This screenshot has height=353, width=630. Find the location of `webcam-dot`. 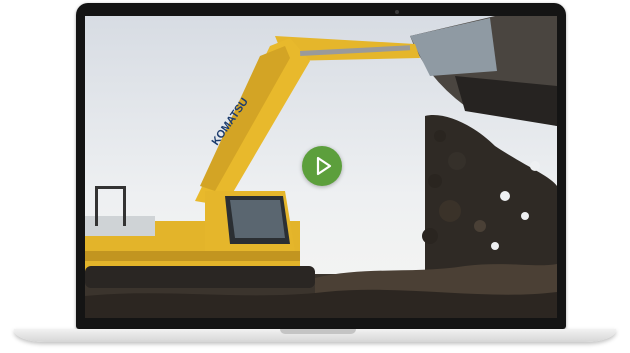

webcam-dot is located at coordinates (397, 12).